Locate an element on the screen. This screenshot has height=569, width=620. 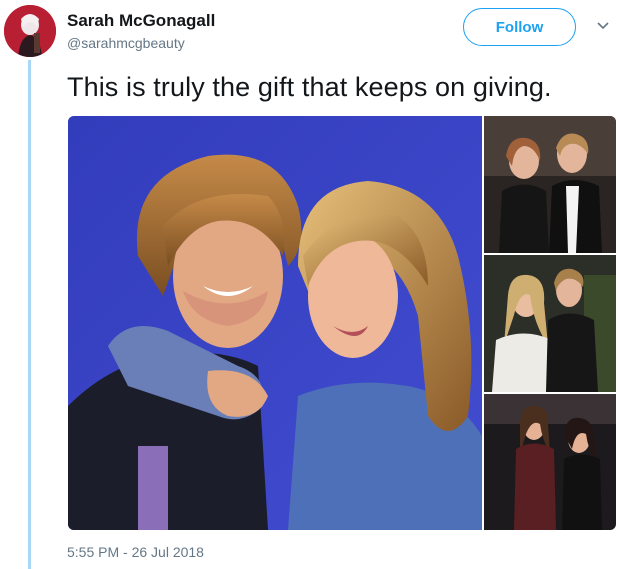
tweet-timestamp: 5:55 PM - 26 Jul 2018 is located at coordinates (135, 552).